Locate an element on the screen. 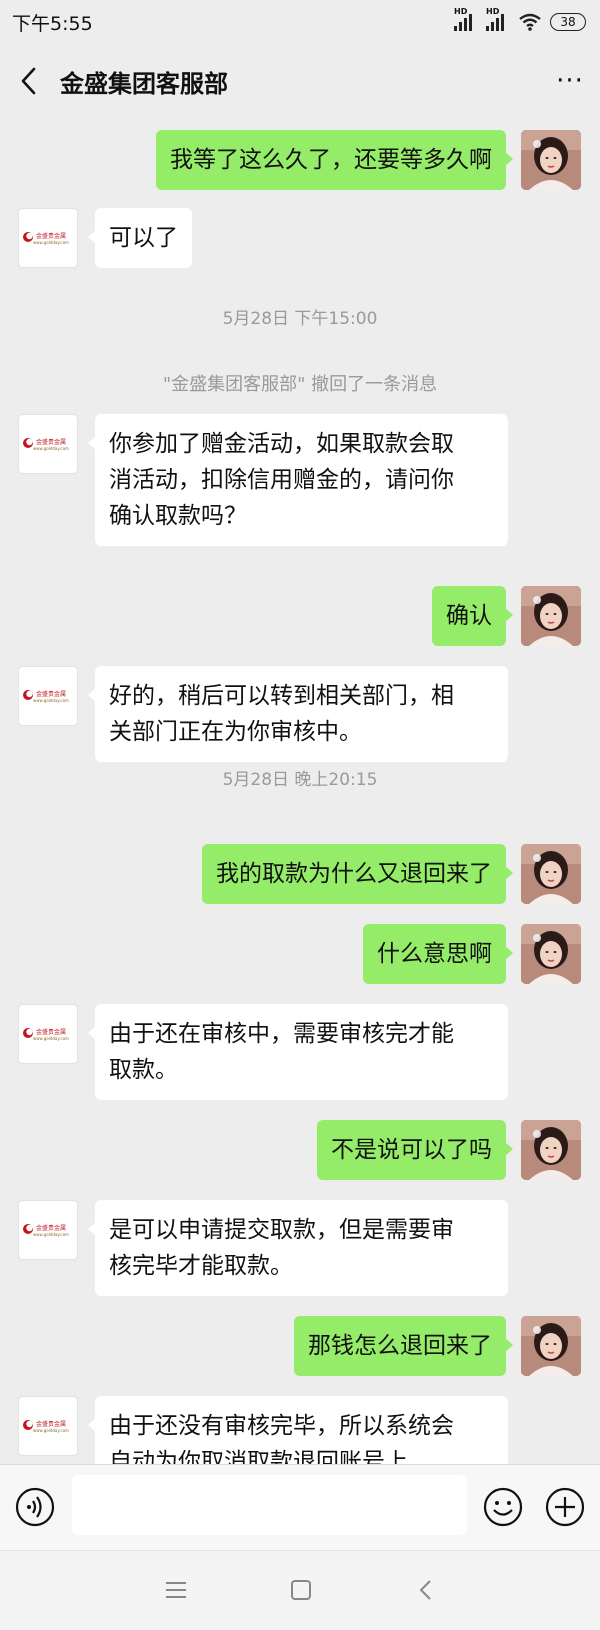 This screenshot has height=1630, width=600. home-square-icon is located at coordinates (301, 1590).